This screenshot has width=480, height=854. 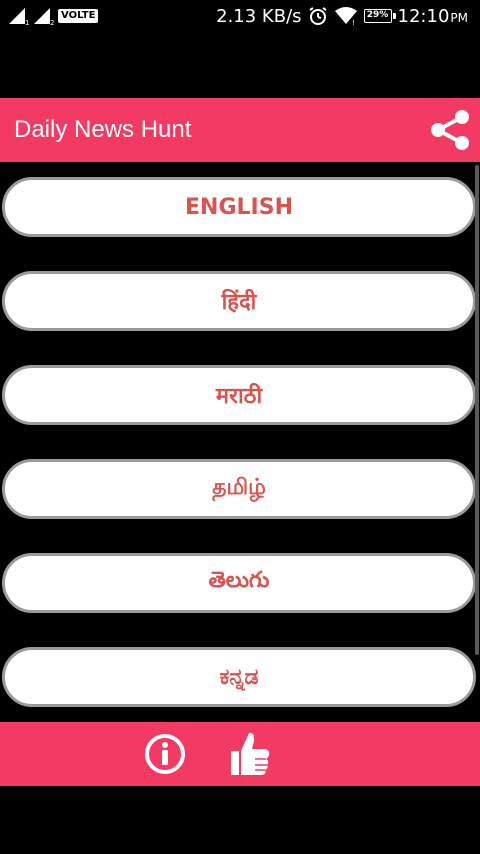 I want to click on wifi-icon: !, so click(x=345, y=16).